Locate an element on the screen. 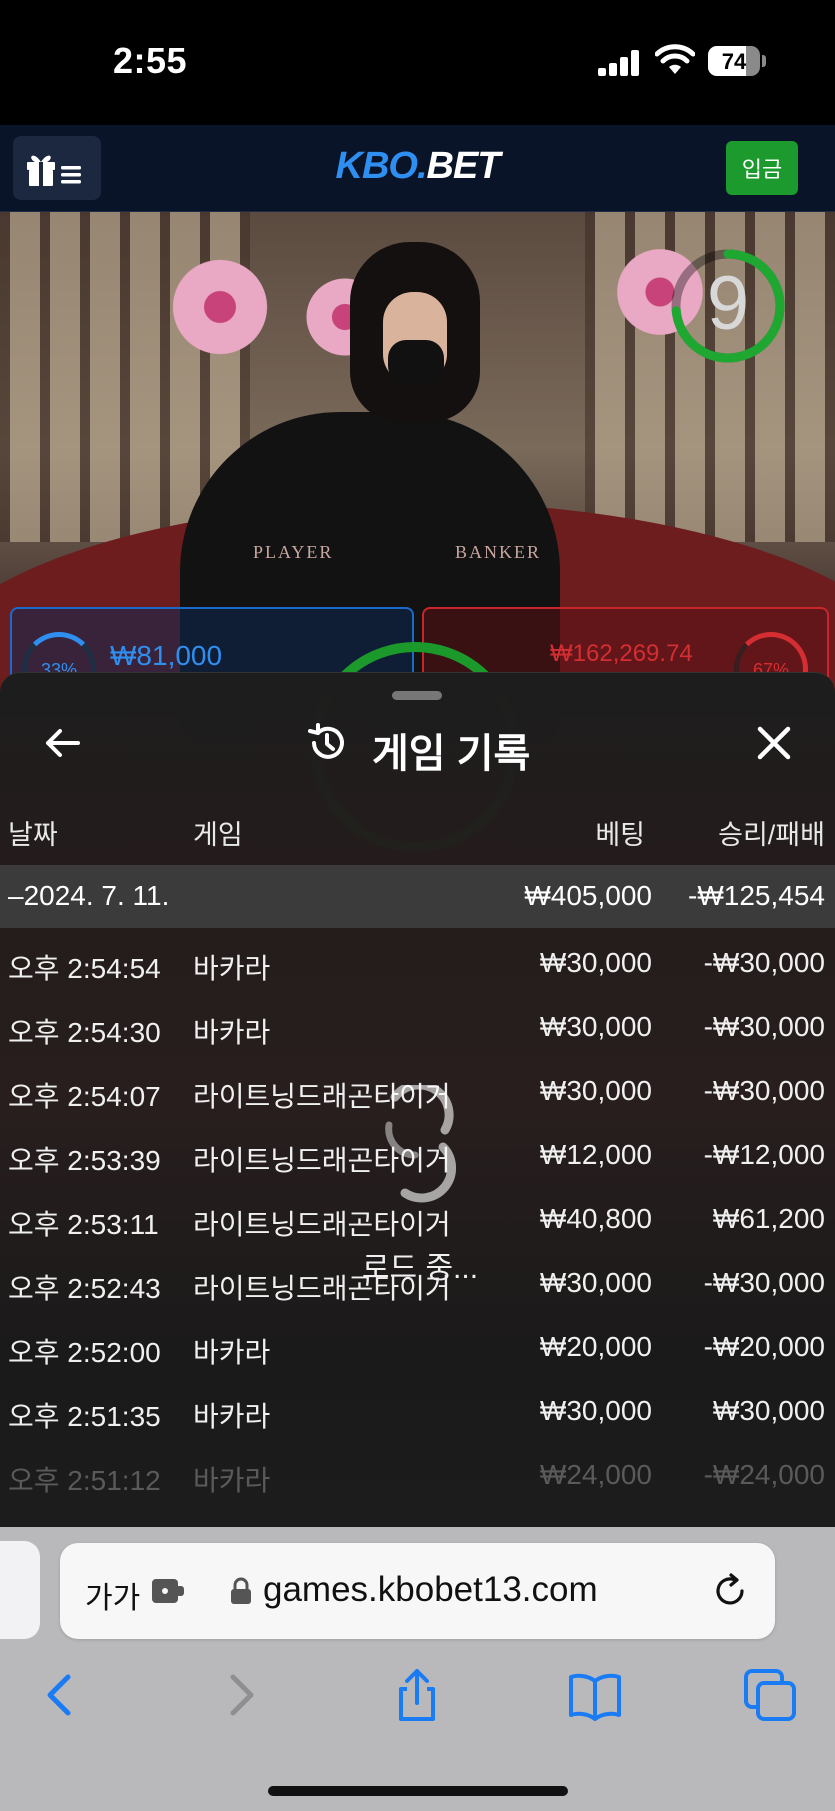 The height and width of the screenshot is (1811, 835). cellular-signal-icon is located at coordinates (619, 63).